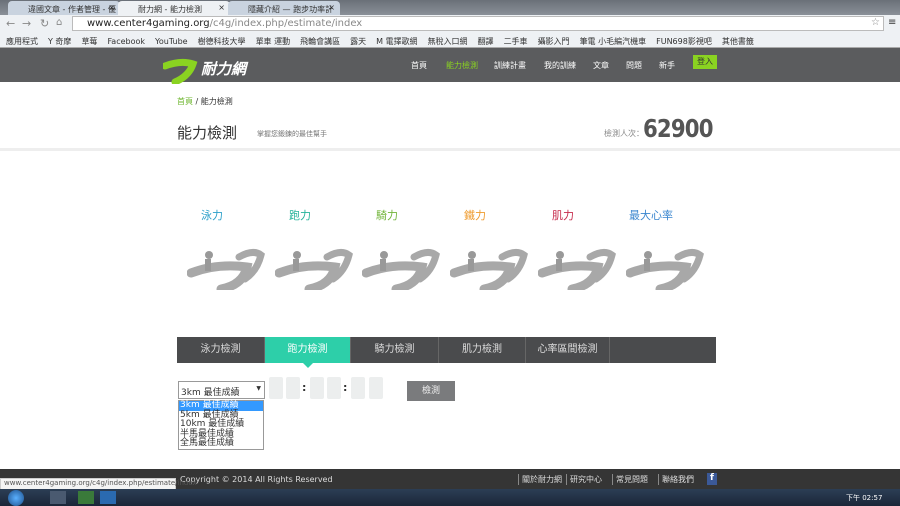 Image resolution: width=900 pixels, height=506 pixels. What do you see at coordinates (222, 41) in the screenshot?
I see `bookmark: 樹德科技大學` at bounding box center [222, 41].